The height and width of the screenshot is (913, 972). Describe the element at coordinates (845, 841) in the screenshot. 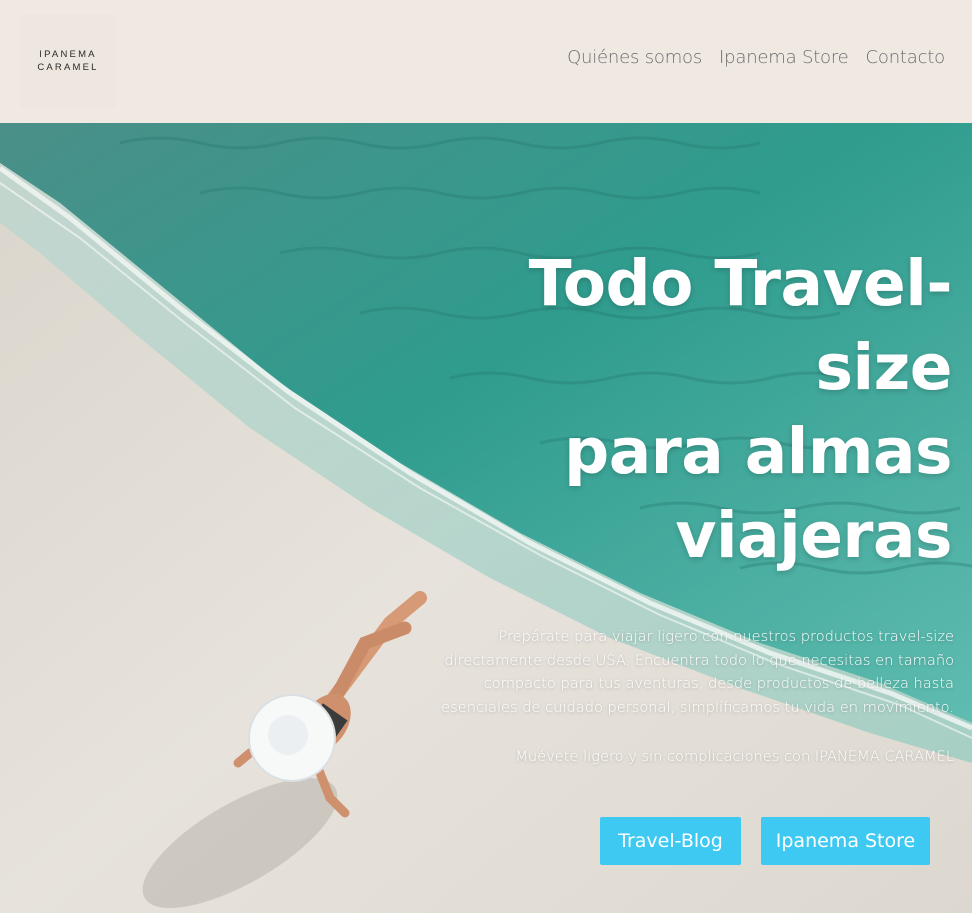

I see `ipanema-store-button: Ipanema Store` at that location.